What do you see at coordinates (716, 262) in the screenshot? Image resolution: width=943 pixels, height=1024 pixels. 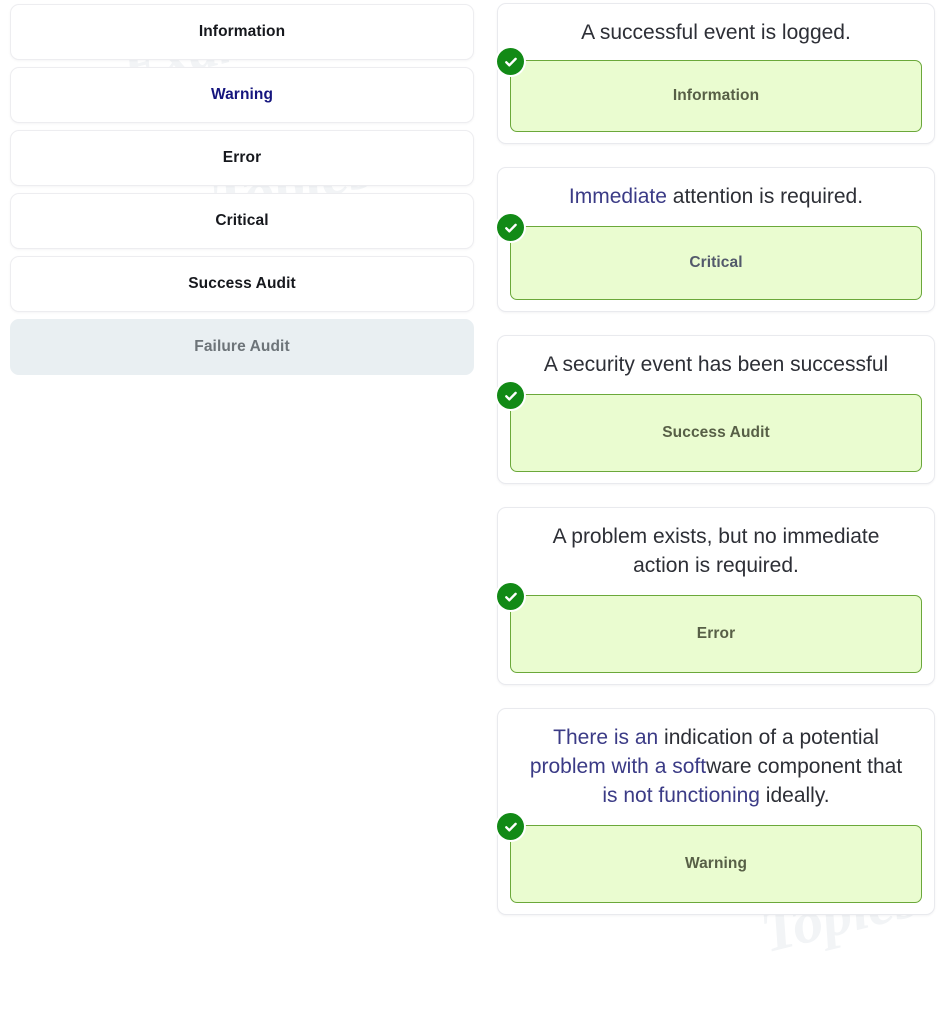 I see `drop-zone-answer: Critical` at bounding box center [716, 262].